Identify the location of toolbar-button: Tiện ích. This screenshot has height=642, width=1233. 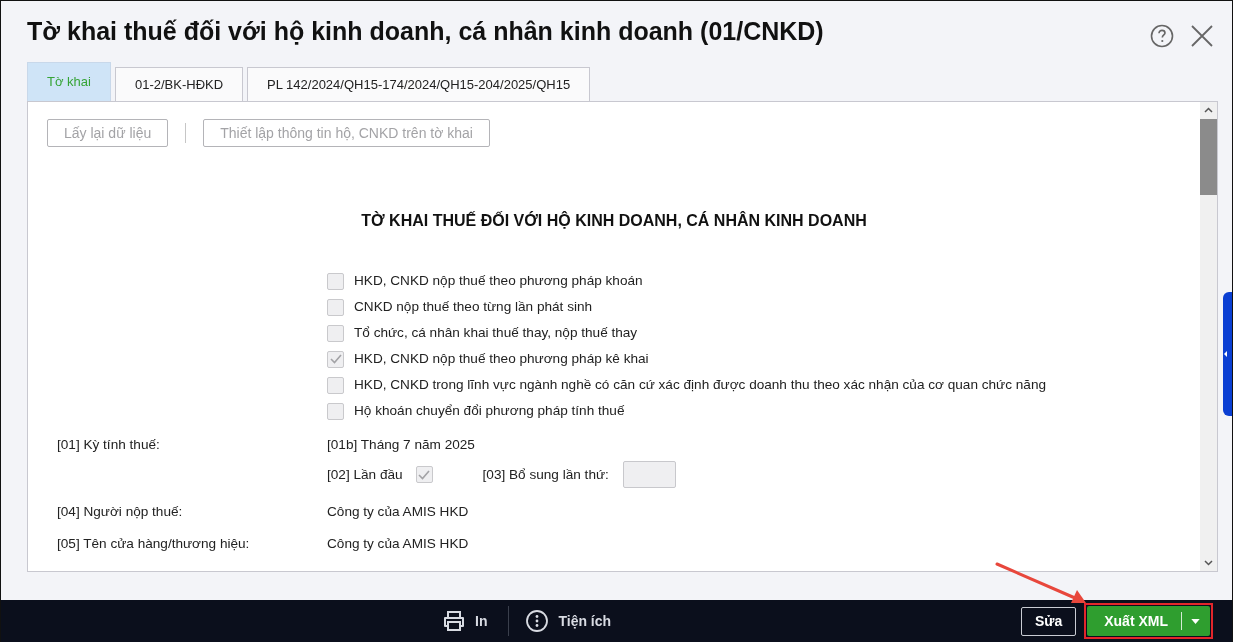
(569, 621).